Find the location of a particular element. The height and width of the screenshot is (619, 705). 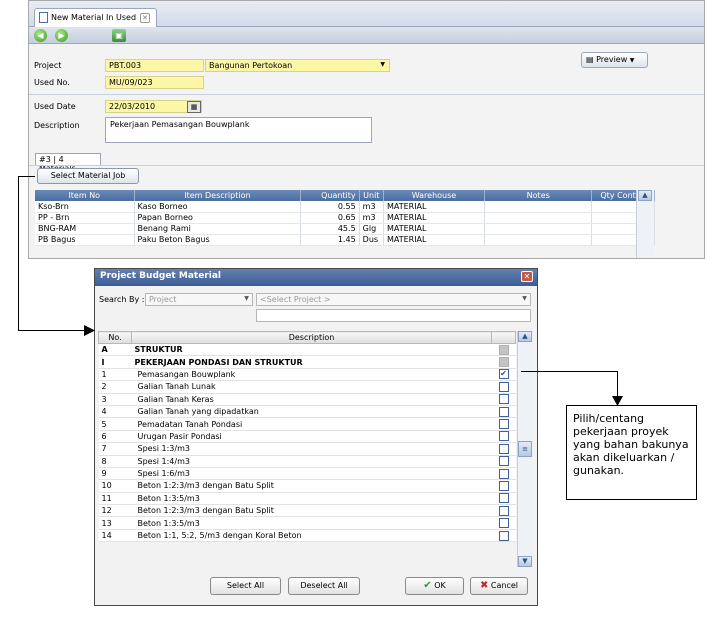

description-field: Pekerjaan Pemasangan Bouwplank is located at coordinates (238, 130).